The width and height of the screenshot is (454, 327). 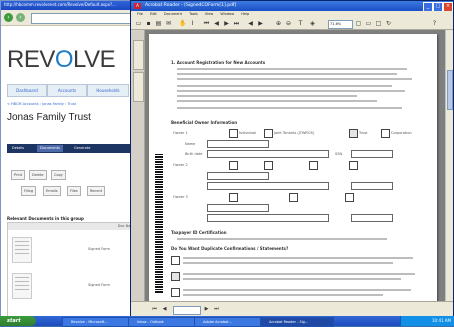 I want to click on option-label: Trust, so click(x=363, y=133).